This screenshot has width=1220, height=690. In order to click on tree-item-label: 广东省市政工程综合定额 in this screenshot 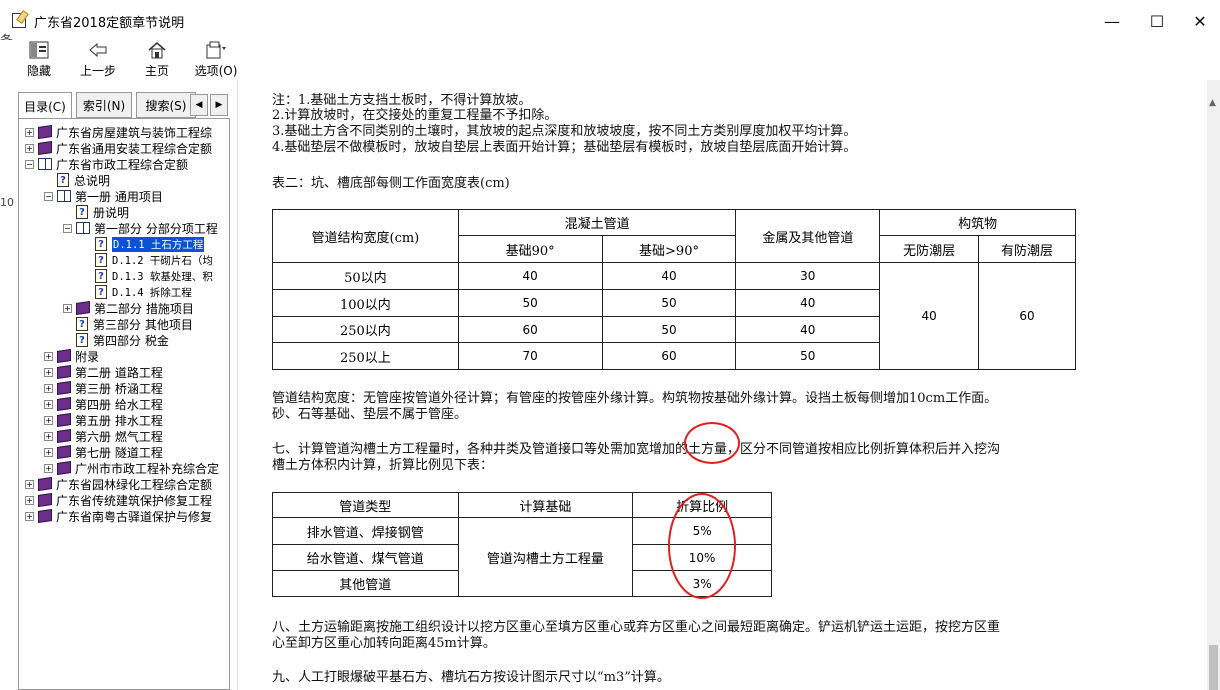, I will do `click(122, 164)`.